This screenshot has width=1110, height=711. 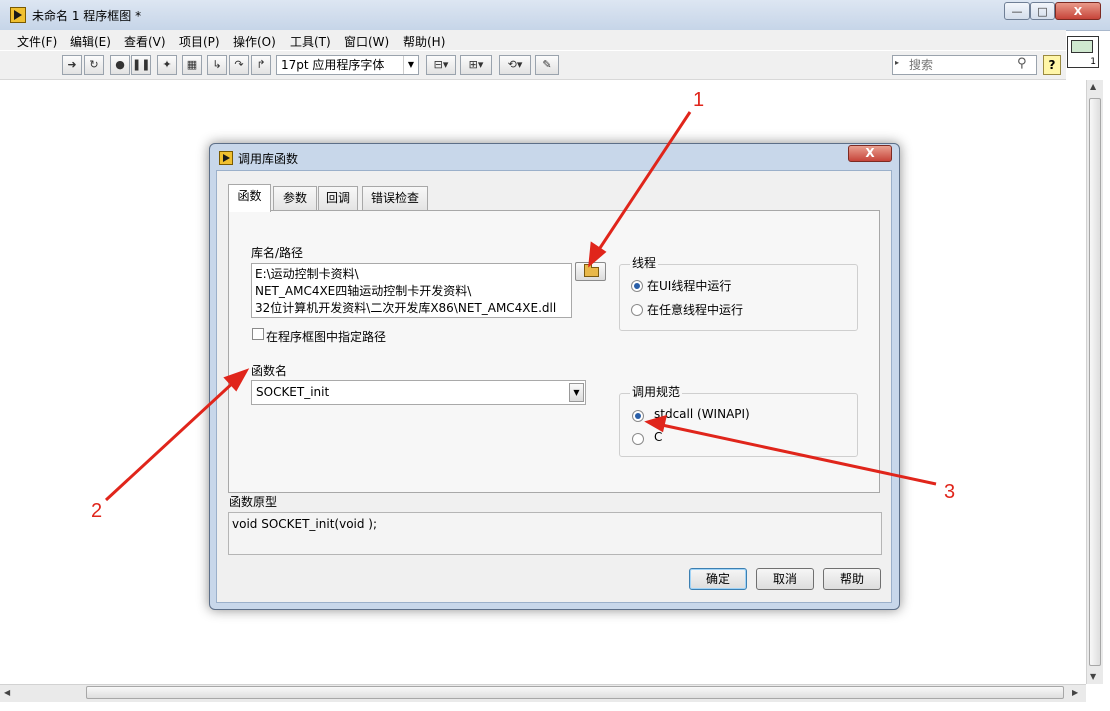 What do you see at coordinates (799, 454) in the screenshot?
I see `arrow-3-line` at bounding box center [799, 454].